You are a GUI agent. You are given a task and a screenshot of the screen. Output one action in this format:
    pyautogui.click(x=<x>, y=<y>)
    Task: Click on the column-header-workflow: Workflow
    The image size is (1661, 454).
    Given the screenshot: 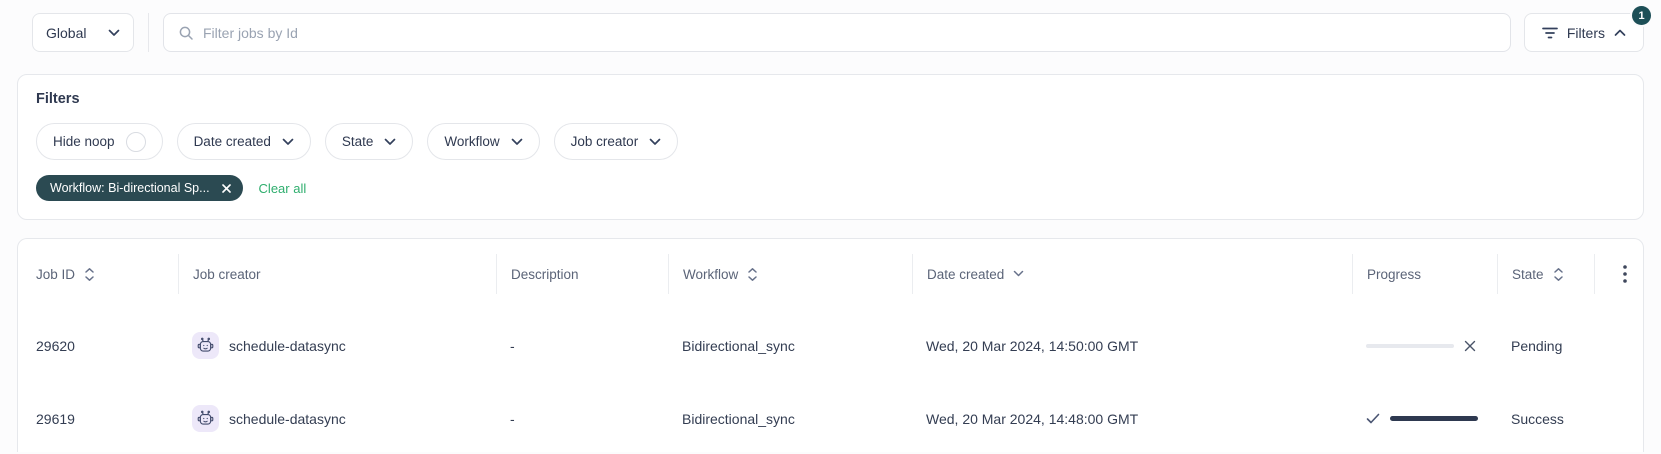 What is the action you would take?
    pyautogui.click(x=790, y=274)
    